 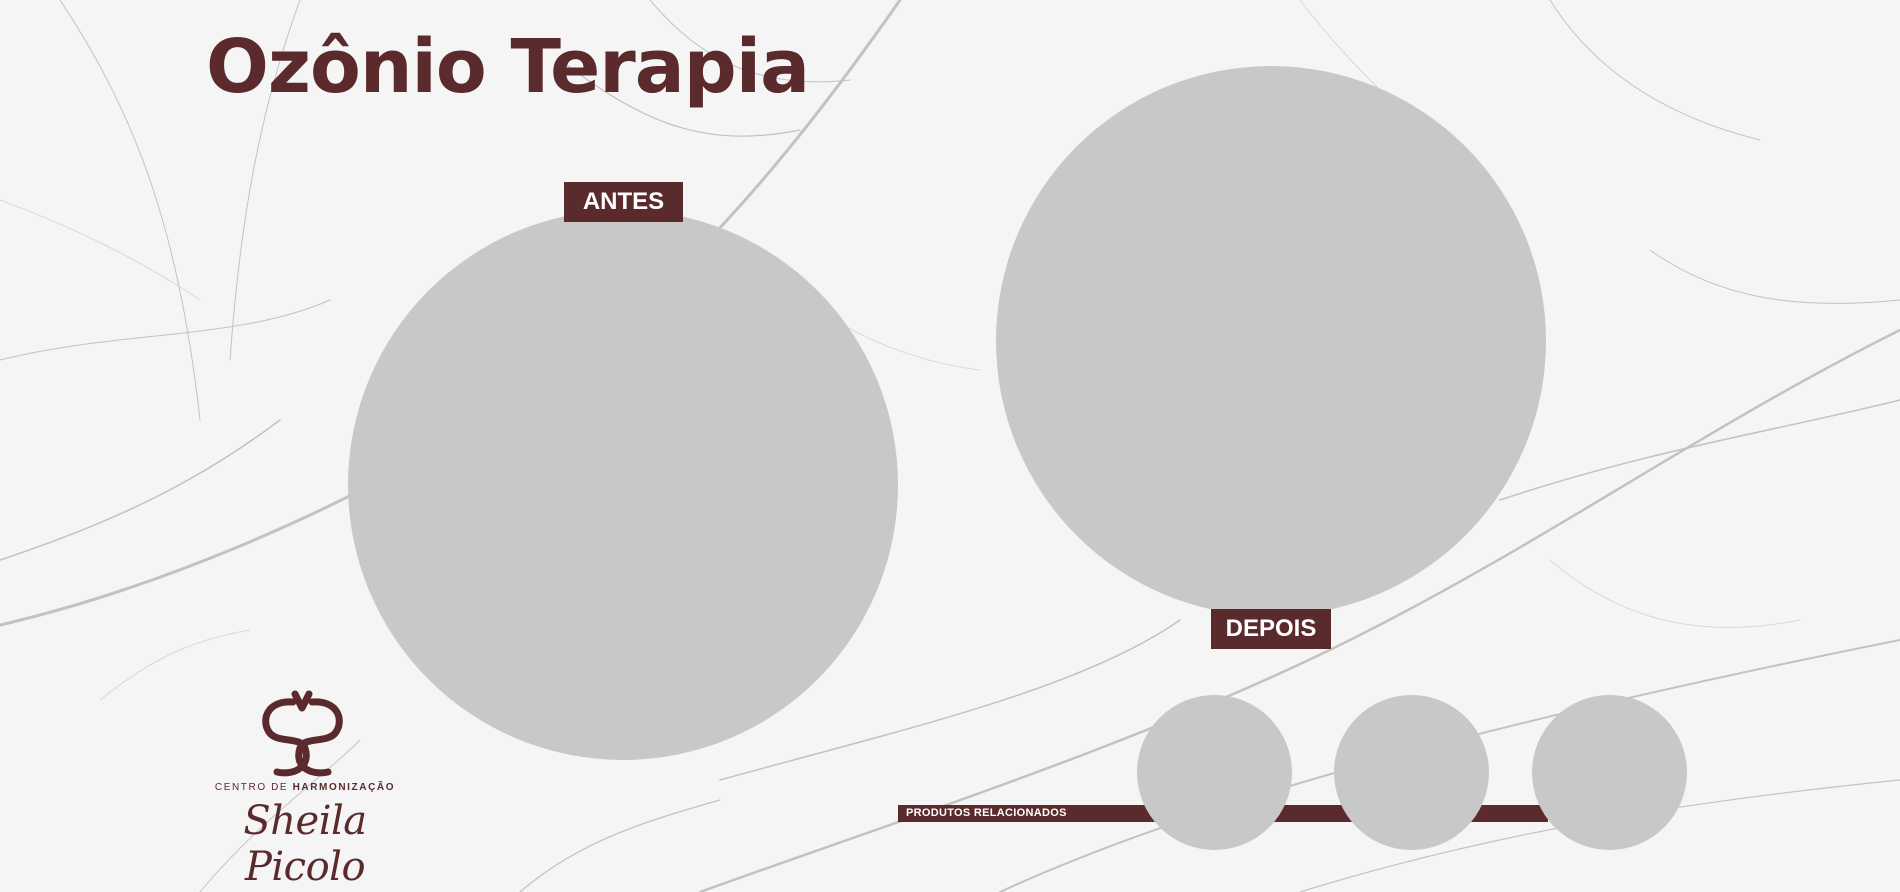 What do you see at coordinates (302, 733) in the screenshot?
I see `lotus-s-monogram-icon` at bounding box center [302, 733].